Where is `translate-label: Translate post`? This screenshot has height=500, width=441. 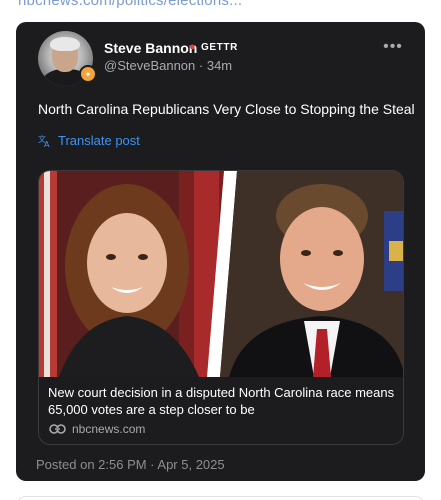
translate-label: Translate post is located at coordinates (99, 140).